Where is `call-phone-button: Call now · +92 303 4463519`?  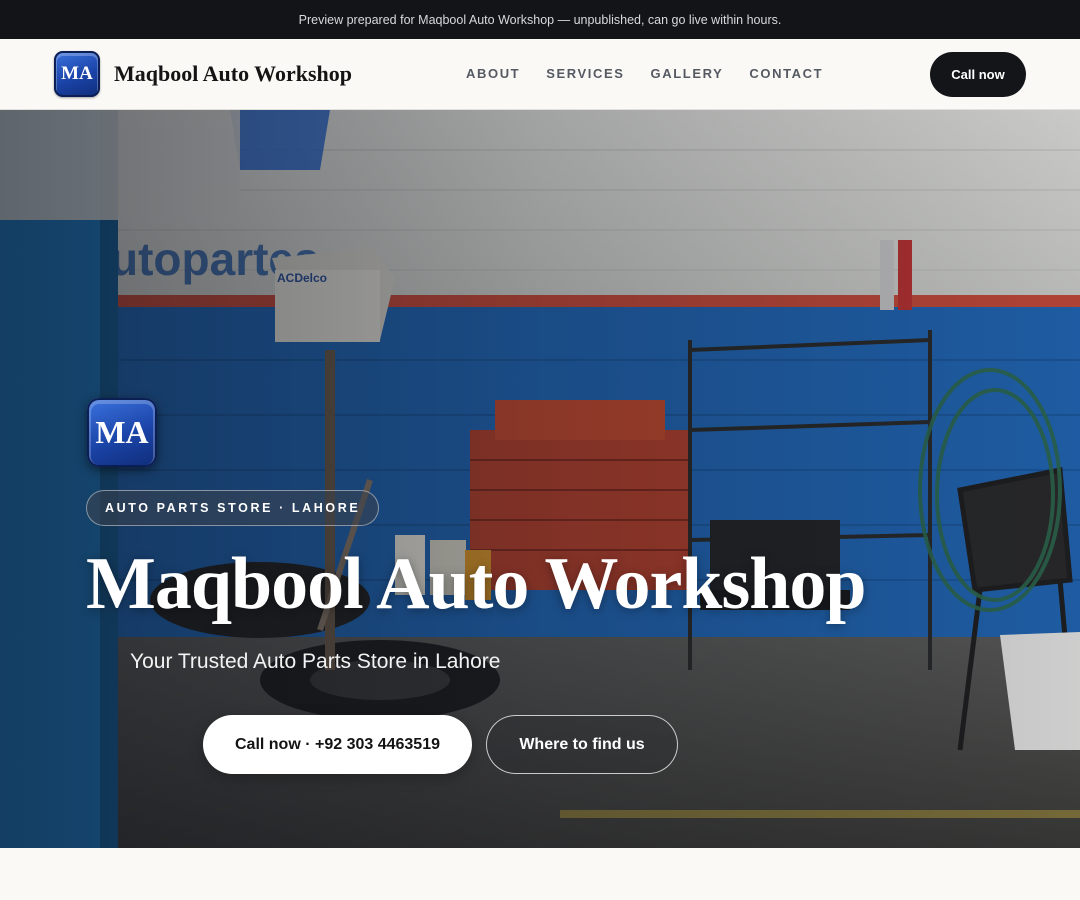
call-phone-button: Call now · +92 303 4463519 is located at coordinates (337, 744).